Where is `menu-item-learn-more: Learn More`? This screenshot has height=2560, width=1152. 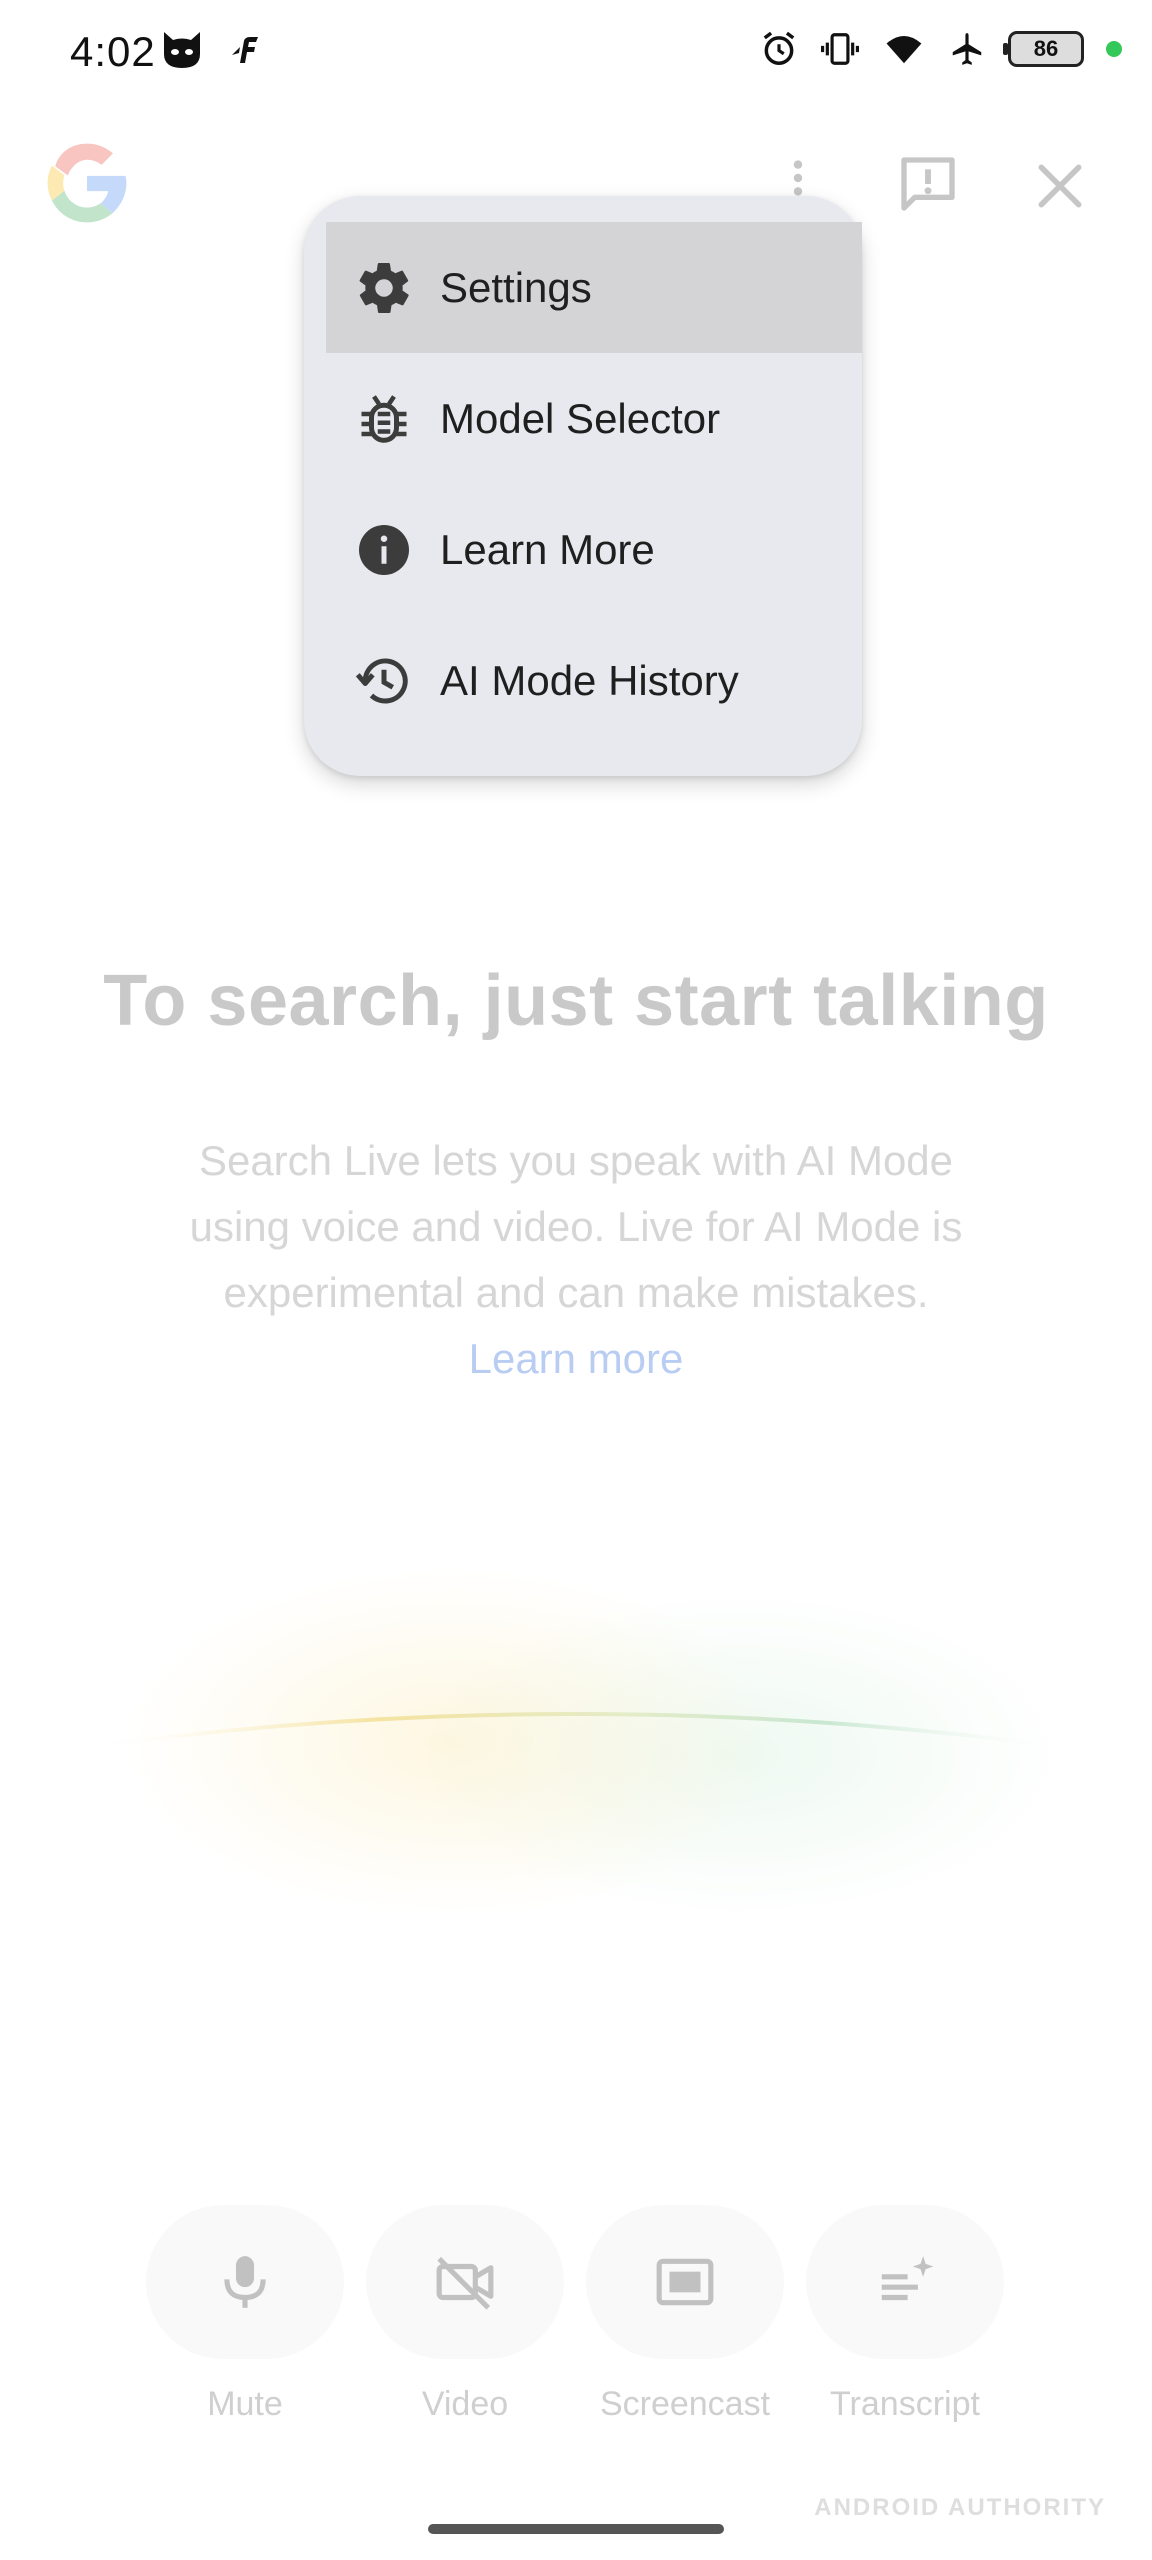
menu-item-learn-more: Learn More is located at coordinates (594, 549).